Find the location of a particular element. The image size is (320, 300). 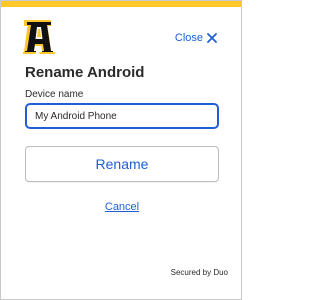

dialog-title: Rename Android is located at coordinates (85, 72).